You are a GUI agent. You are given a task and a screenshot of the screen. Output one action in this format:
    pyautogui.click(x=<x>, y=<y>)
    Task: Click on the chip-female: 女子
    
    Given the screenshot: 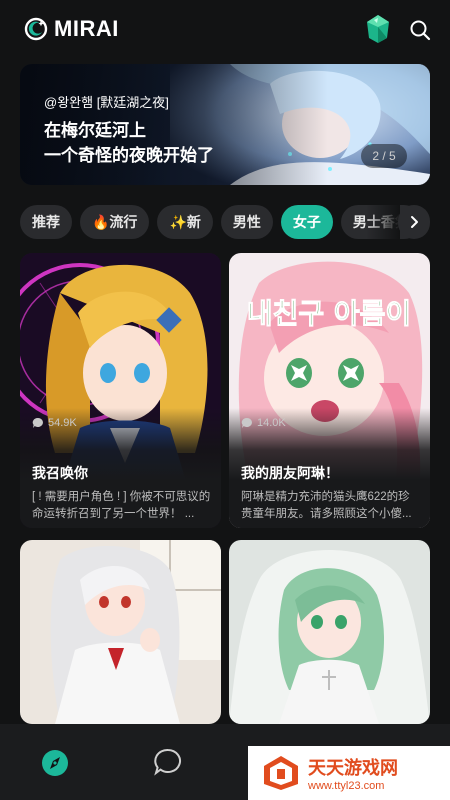 What is the action you would take?
    pyautogui.click(x=306, y=222)
    